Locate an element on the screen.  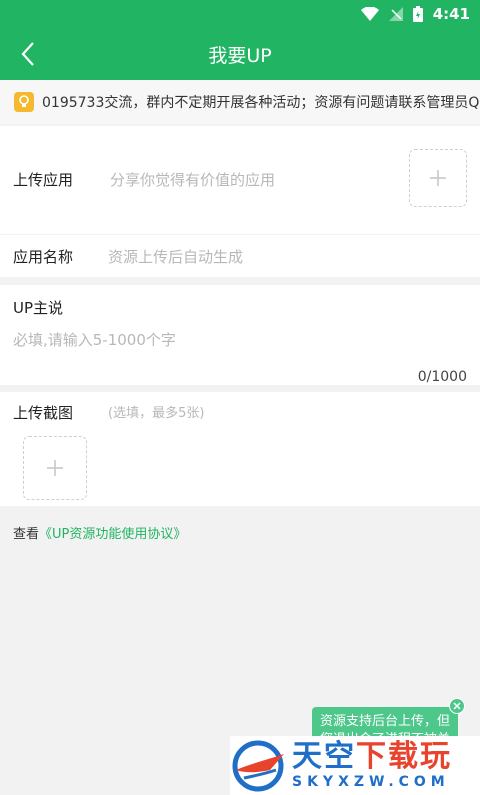
agreement-line: 查看《UP资源功能使用协议》 is located at coordinates (99, 532).